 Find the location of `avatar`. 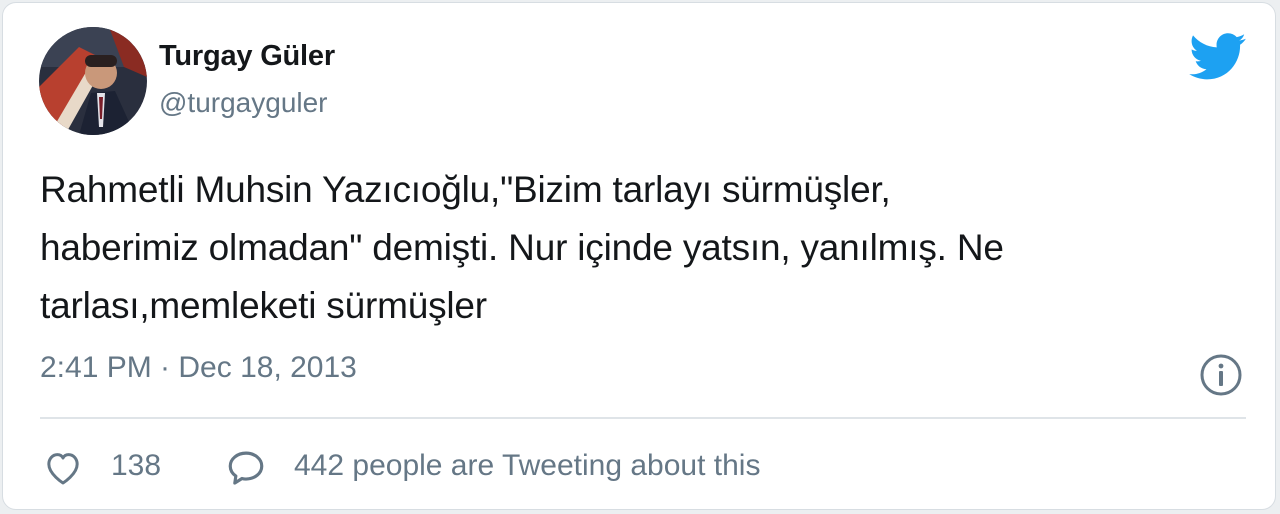

avatar is located at coordinates (93, 81).